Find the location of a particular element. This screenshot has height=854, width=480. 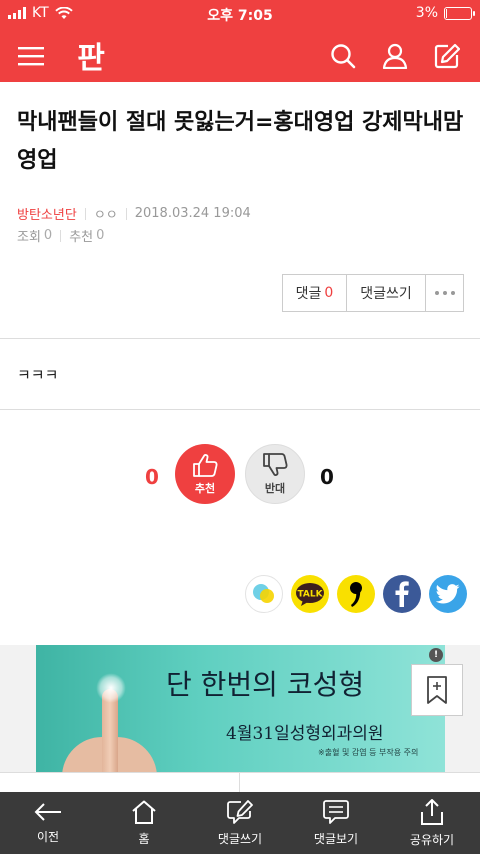

ad-headline: 단 한번의 코성형 is located at coordinates (265, 684).